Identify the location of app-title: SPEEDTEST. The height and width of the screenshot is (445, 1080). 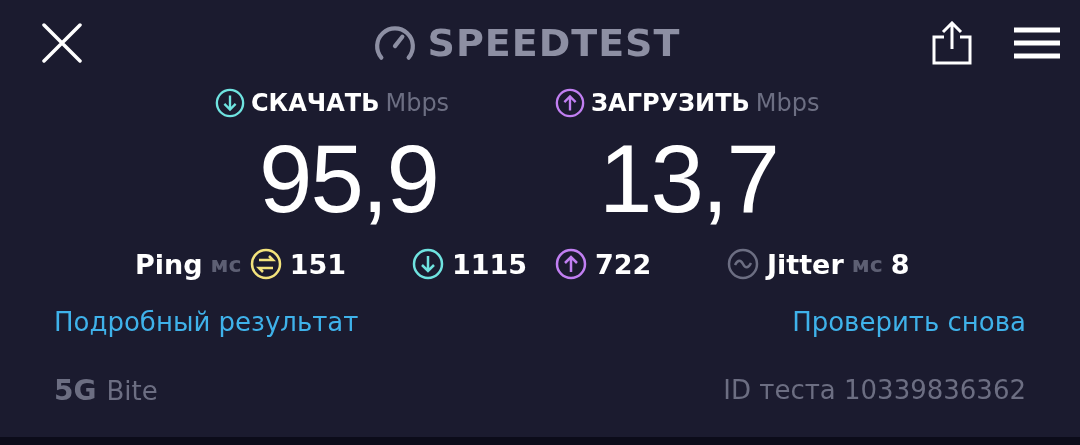
(554, 43).